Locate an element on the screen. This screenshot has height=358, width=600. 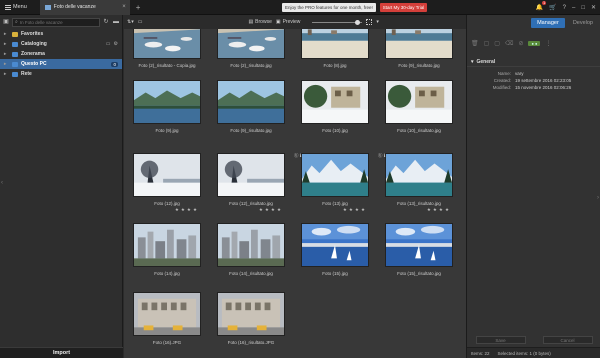
save-button: Save is located at coordinates (500, 340).